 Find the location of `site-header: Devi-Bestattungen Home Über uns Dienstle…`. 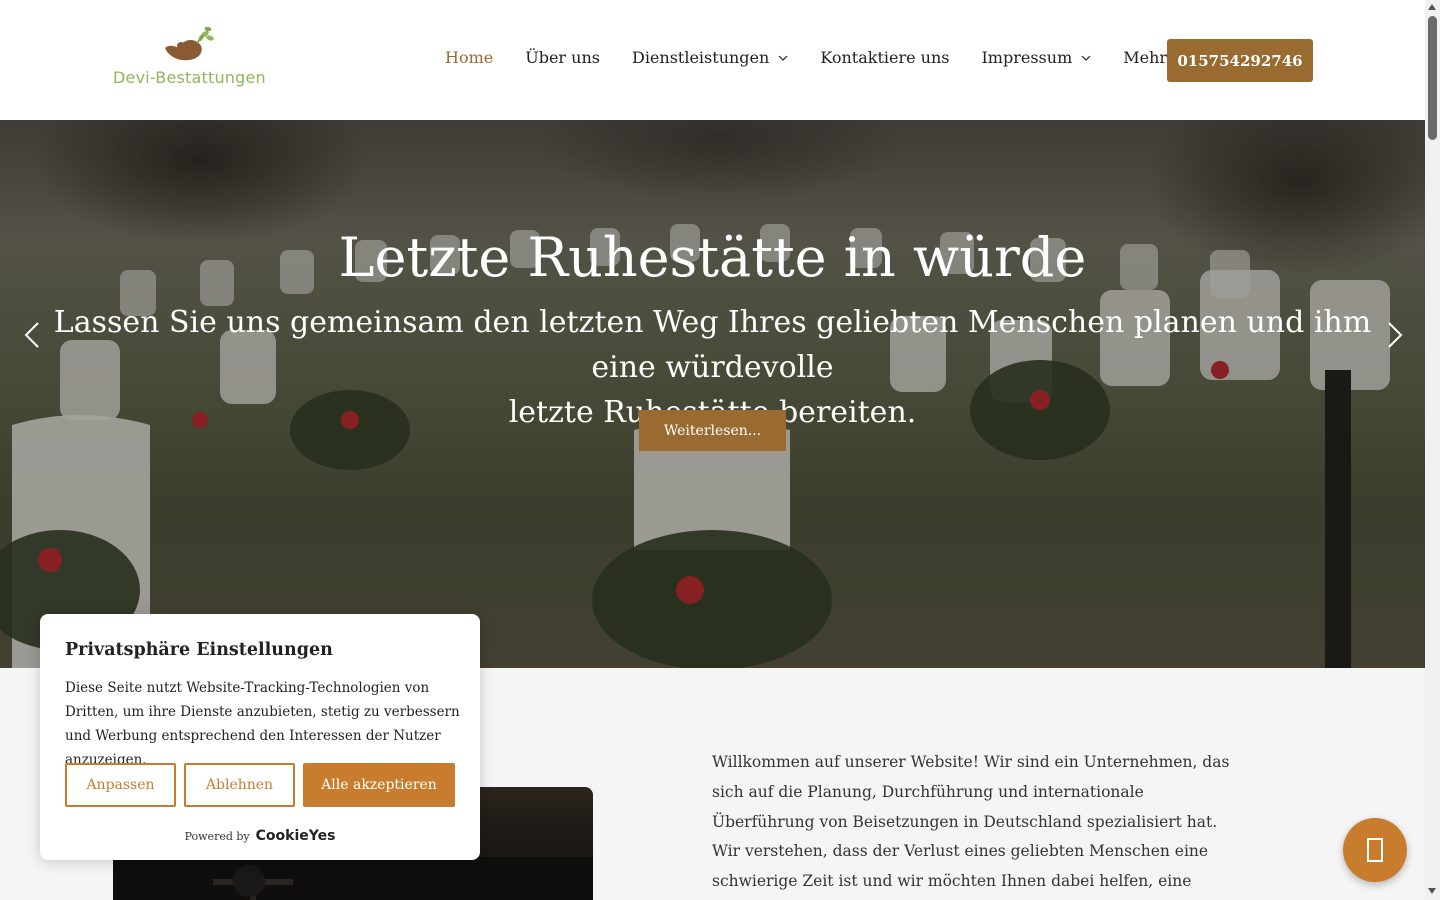

site-header: Devi-Bestattungen Home Über uns Dienstle… is located at coordinates (712, 60).